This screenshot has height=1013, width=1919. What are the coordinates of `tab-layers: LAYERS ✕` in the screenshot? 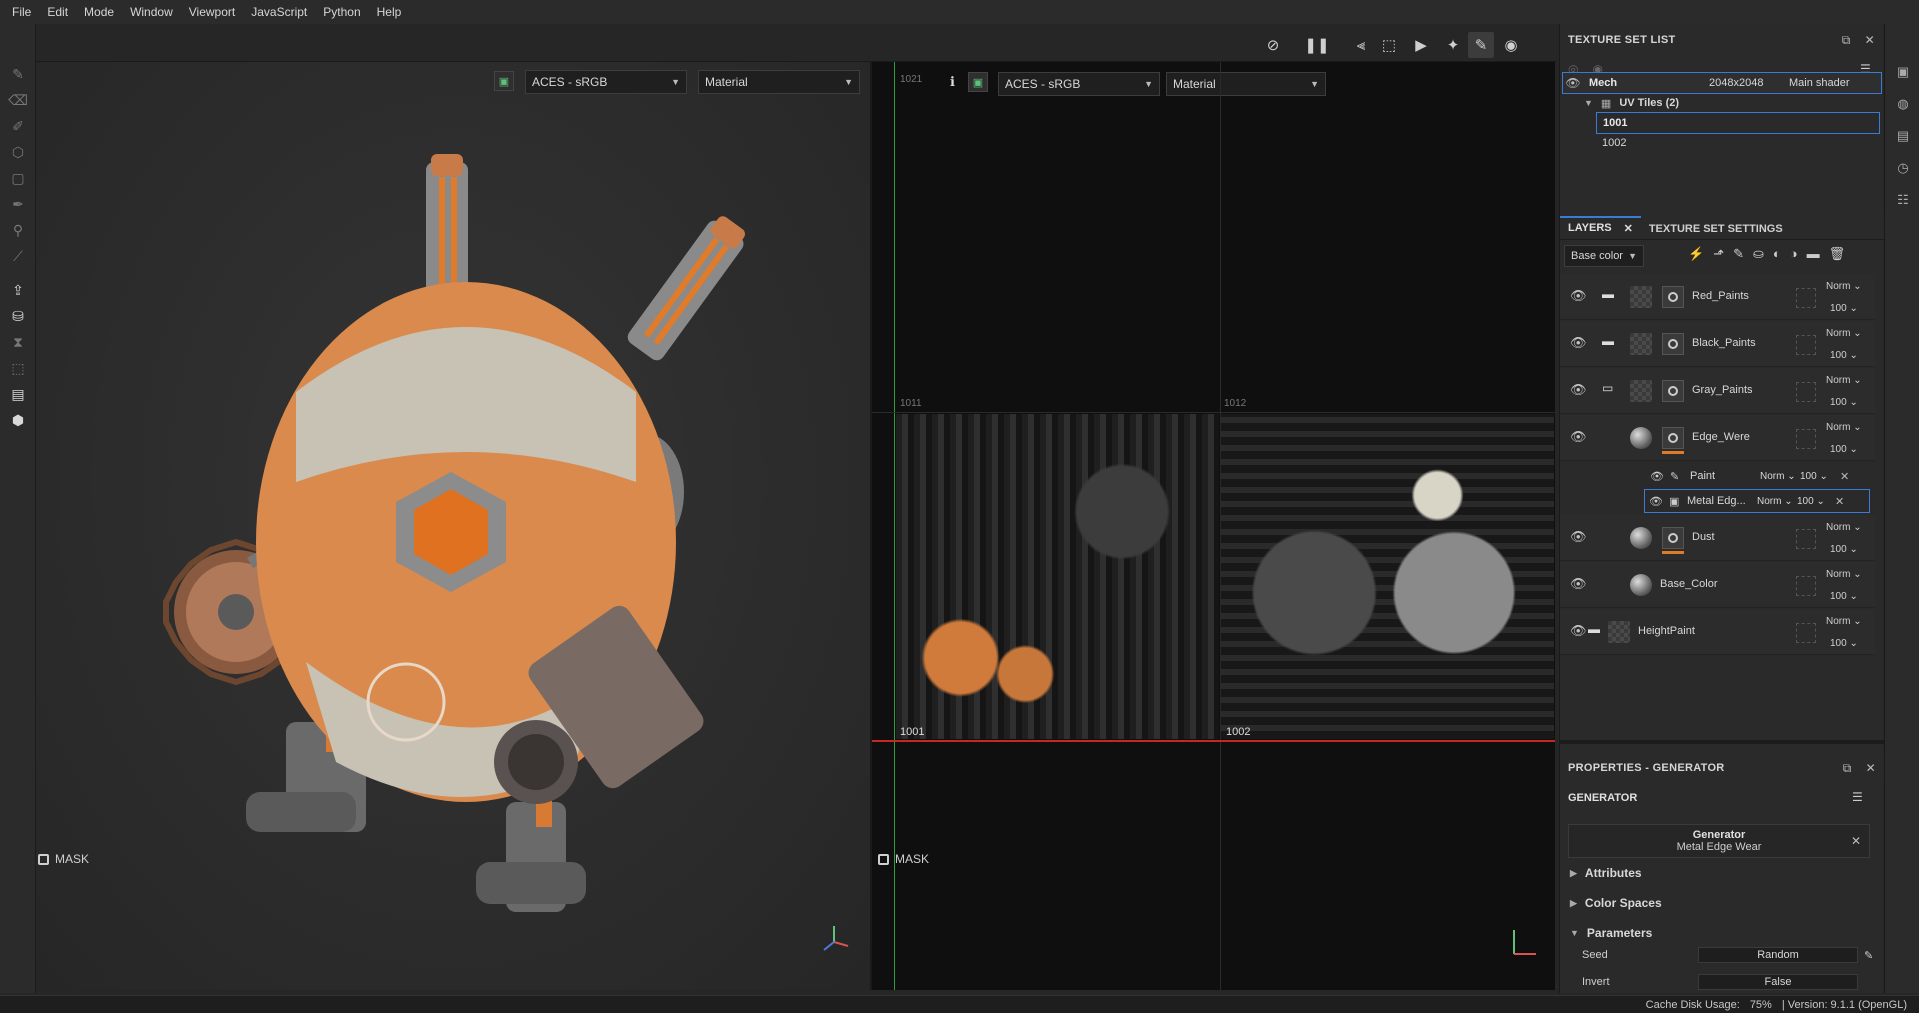 It's located at (1600, 227).